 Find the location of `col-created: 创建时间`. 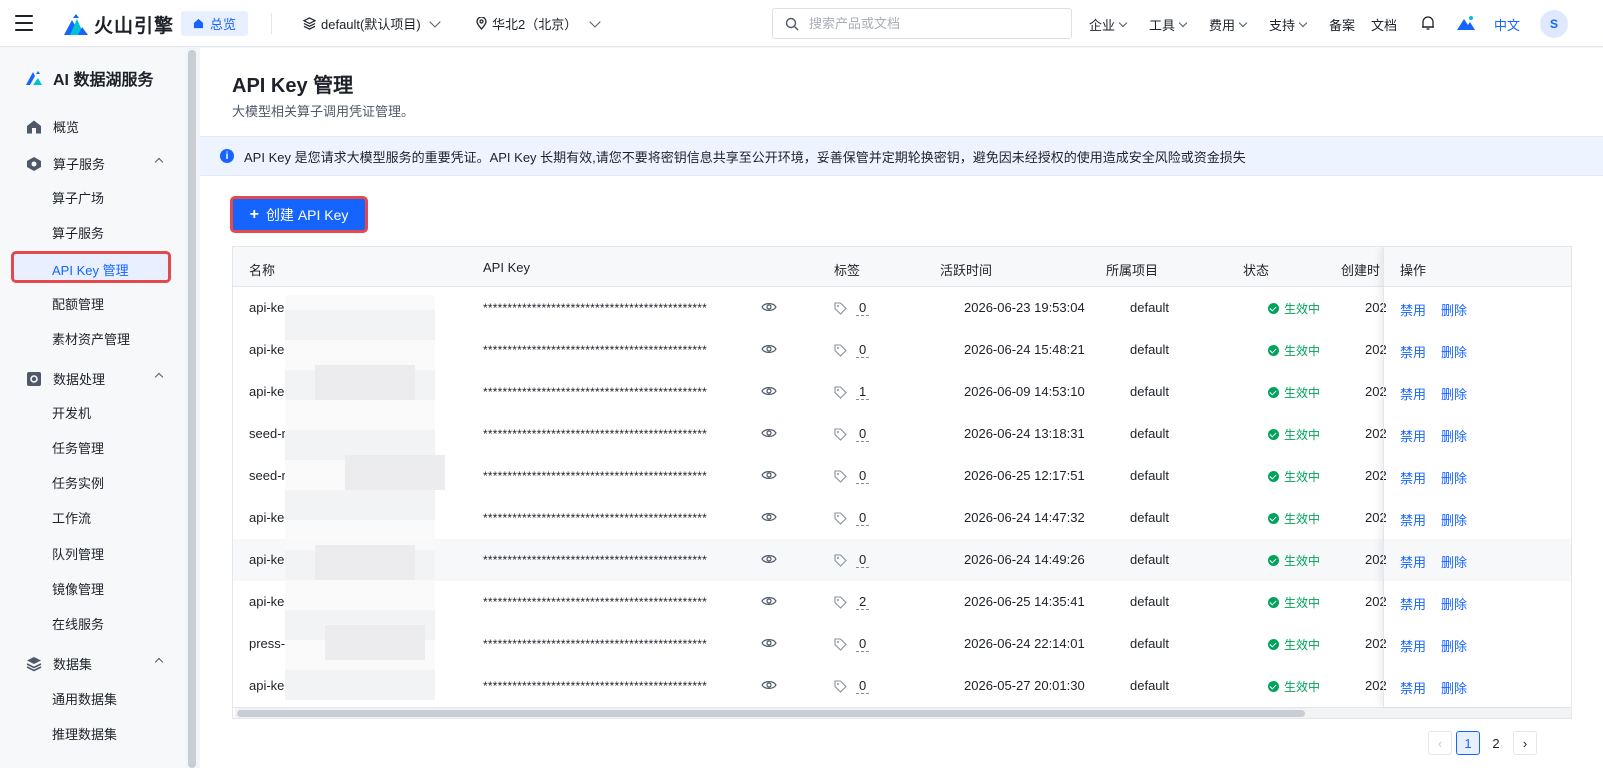

col-created: 创建时间 is located at coordinates (1361, 270).